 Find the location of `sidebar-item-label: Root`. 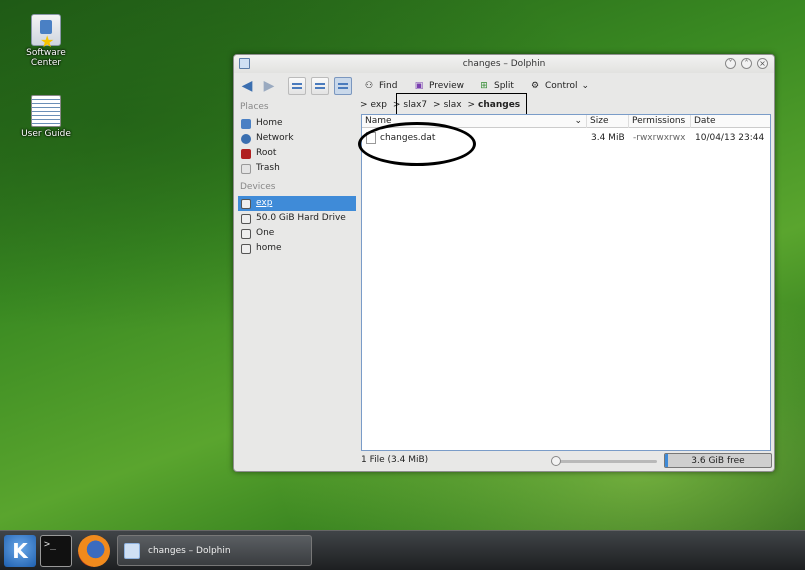

sidebar-item-label: Root is located at coordinates (266, 153).